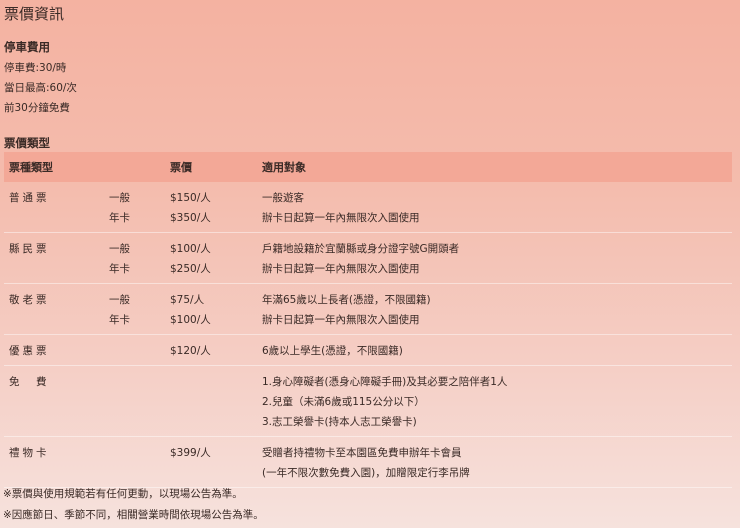 Image resolution: width=740 pixels, height=528 pixels. I want to click on table-row: 3.志工榮譽卡(持本人志工榮譽卡), so click(368, 421).